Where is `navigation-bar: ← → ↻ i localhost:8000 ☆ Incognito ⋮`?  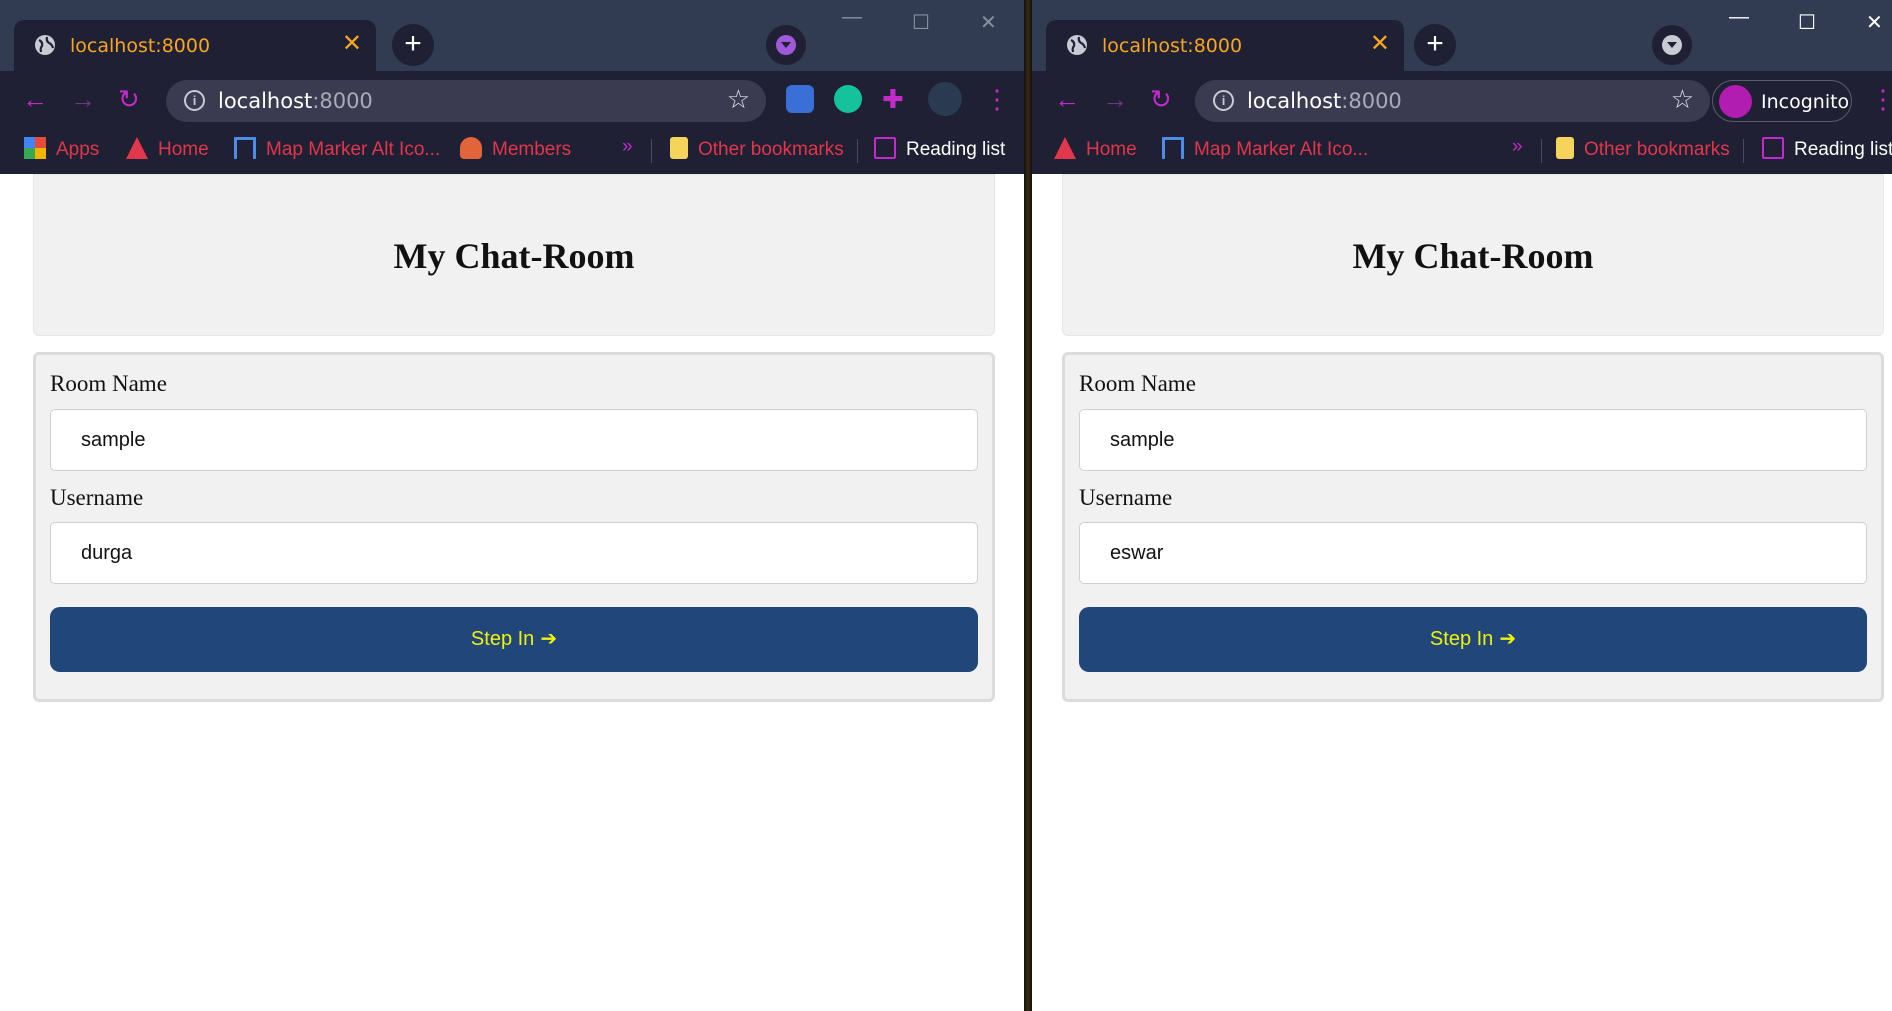 navigation-bar: ← → ↻ i localhost:8000 ☆ Incognito ⋮ is located at coordinates (1462, 99).